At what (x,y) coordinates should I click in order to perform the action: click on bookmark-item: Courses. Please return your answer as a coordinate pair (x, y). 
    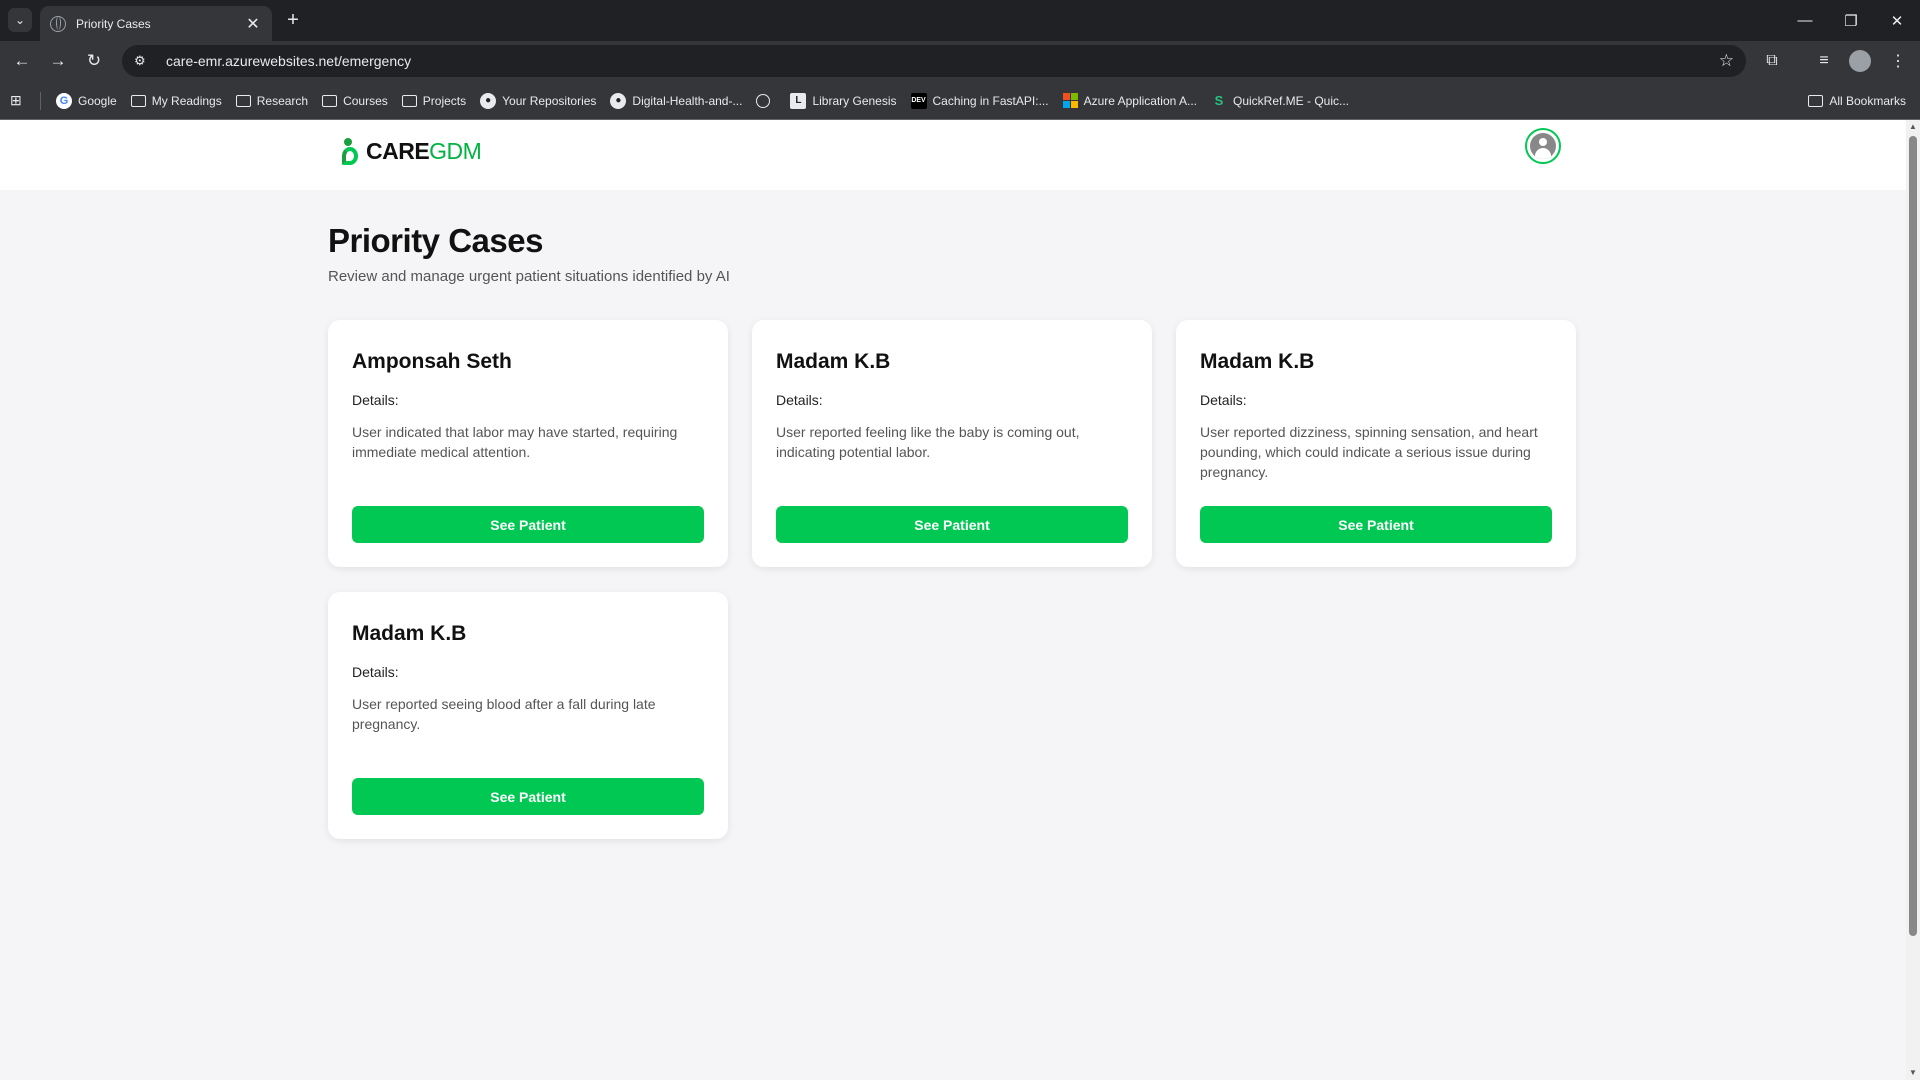
    Looking at the image, I should click on (355, 101).